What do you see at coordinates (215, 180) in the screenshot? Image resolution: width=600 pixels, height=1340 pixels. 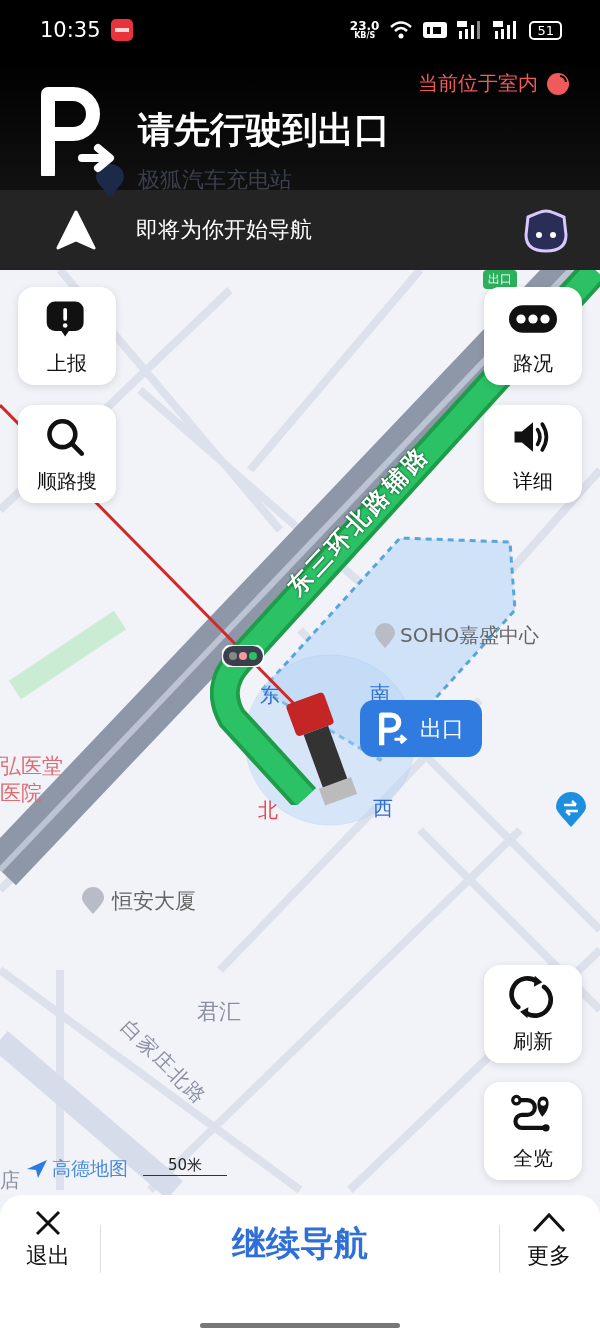 I see `charging-station-label: 极狐汽车充电站` at bounding box center [215, 180].